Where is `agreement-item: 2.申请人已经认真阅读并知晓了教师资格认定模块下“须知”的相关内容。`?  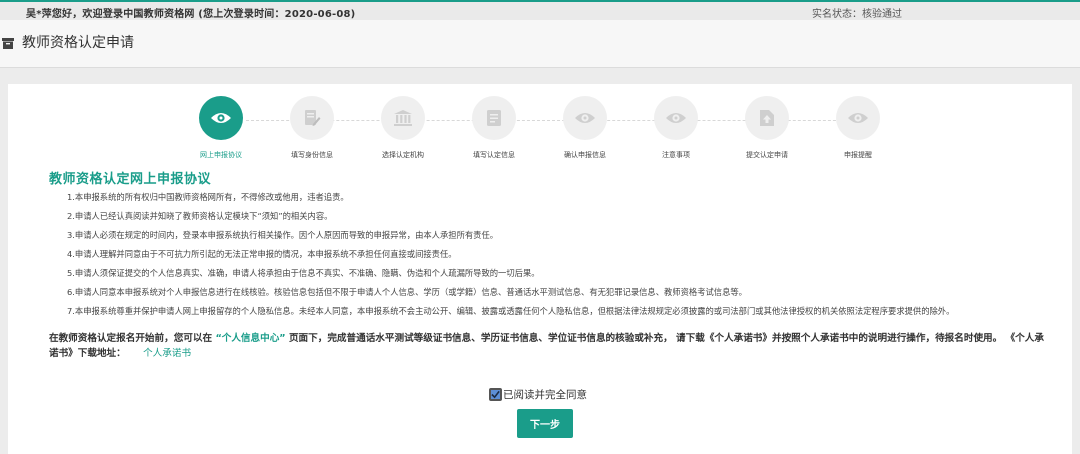
agreement-item: 2.申请人已经认真阅读并知晓了教师资格认定模块下“须知”的相关内容。 is located at coordinates (200, 216).